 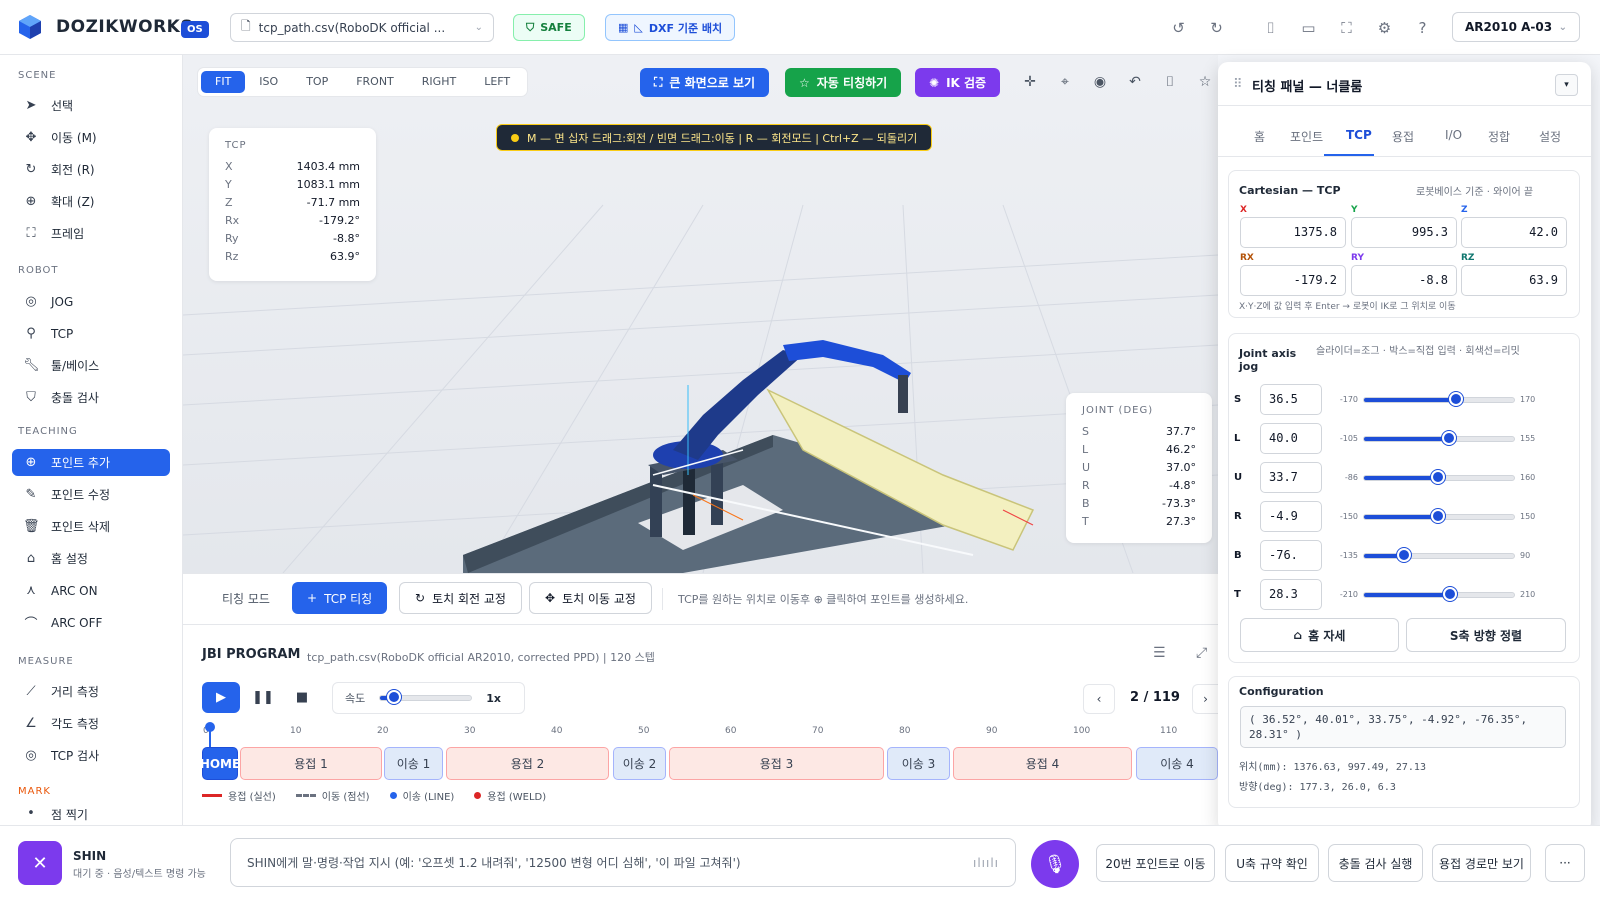 I want to click on timeline-segment: 용접 2, so click(x=527, y=763).